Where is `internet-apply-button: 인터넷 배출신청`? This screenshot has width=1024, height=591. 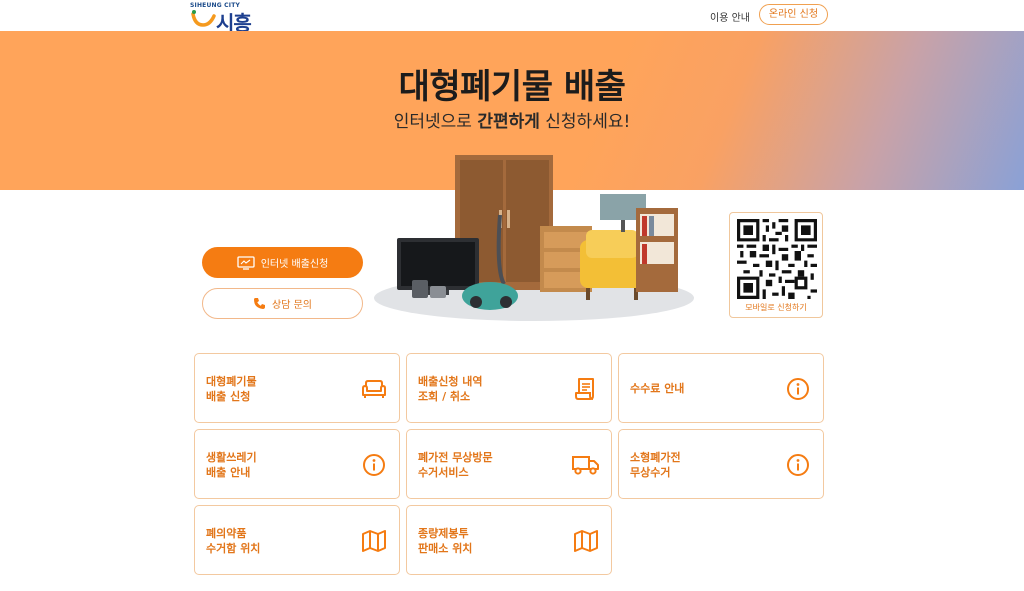 internet-apply-button: 인터넷 배출신청 is located at coordinates (282, 262).